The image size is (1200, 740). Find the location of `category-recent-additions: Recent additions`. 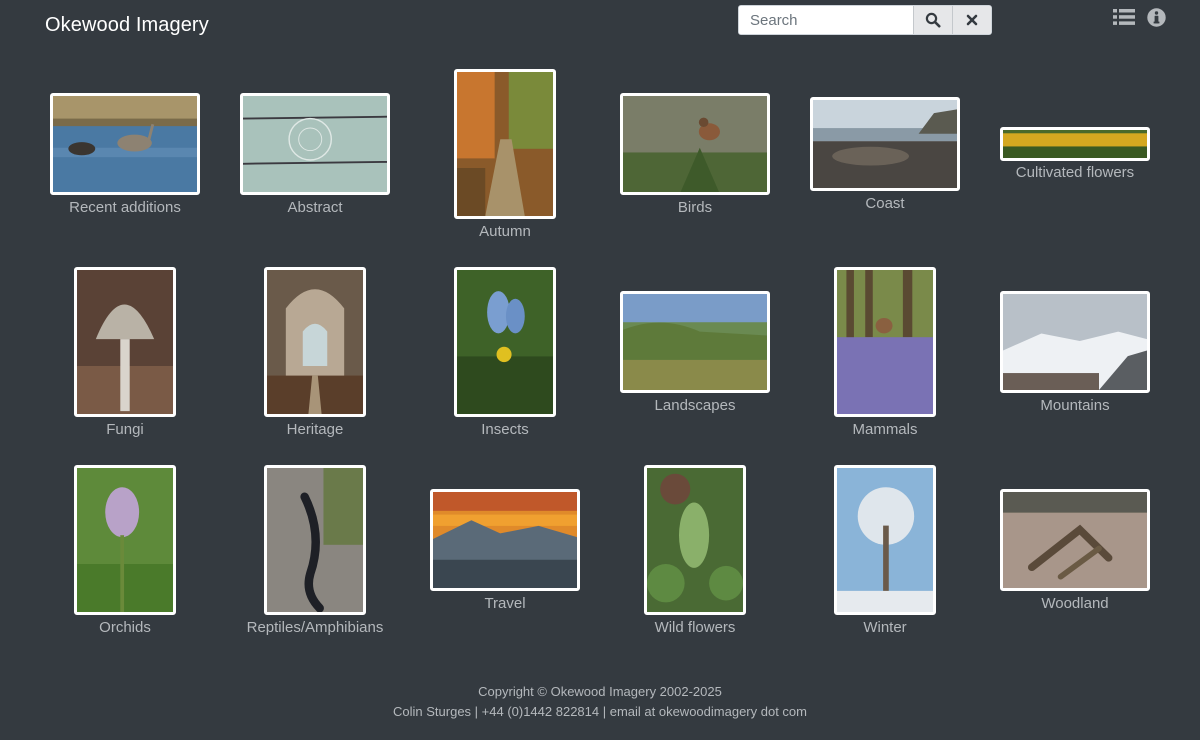

category-recent-additions: Recent additions is located at coordinates (125, 158).